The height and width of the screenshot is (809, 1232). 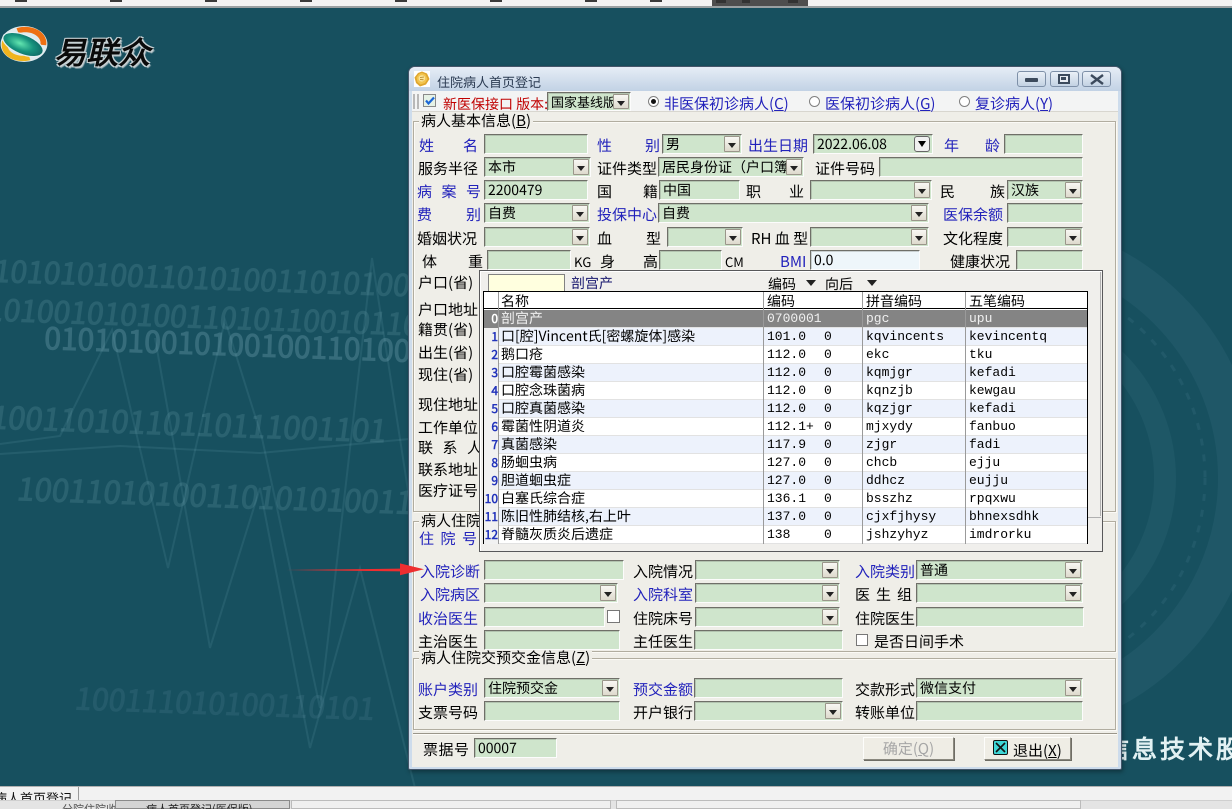 I want to click on svg-text: 100110101001101010100110, so click(x=224, y=493).